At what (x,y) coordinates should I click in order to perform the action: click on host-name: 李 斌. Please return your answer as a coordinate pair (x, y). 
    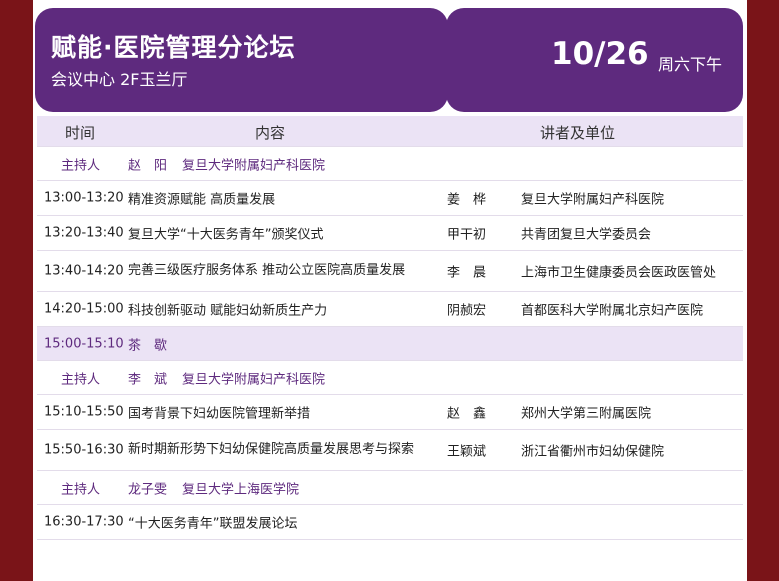
    Looking at the image, I should click on (148, 379).